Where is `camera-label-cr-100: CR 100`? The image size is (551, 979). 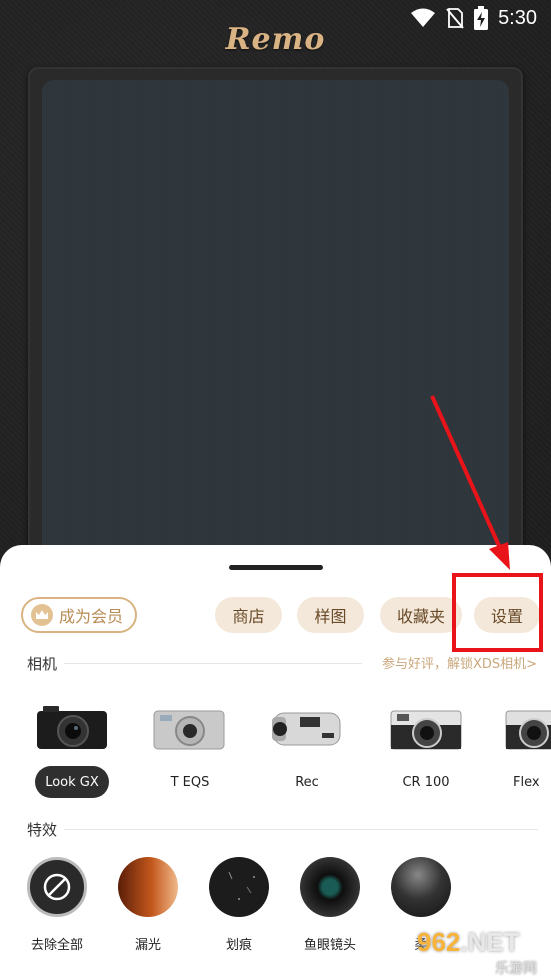
camera-label-cr-100: CR 100 is located at coordinates (426, 782).